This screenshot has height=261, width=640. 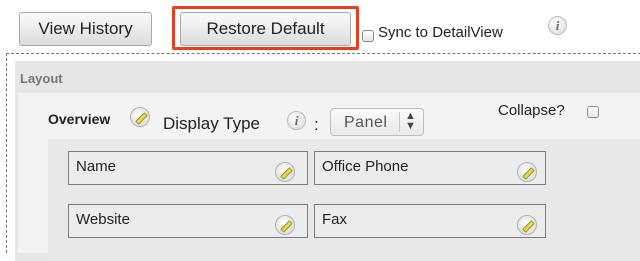 What do you see at coordinates (365, 166) in the screenshot?
I see `field-label: Office Phone` at bounding box center [365, 166].